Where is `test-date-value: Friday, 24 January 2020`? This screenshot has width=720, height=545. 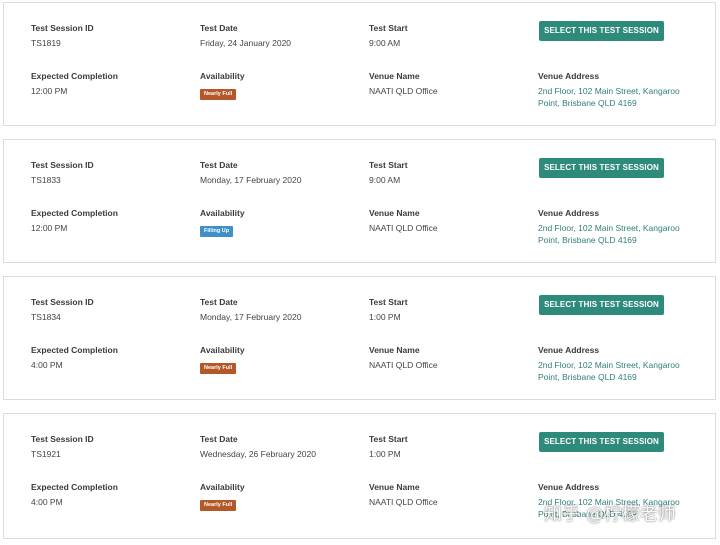 test-date-value: Friday, 24 January 2020 is located at coordinates (246, 43).